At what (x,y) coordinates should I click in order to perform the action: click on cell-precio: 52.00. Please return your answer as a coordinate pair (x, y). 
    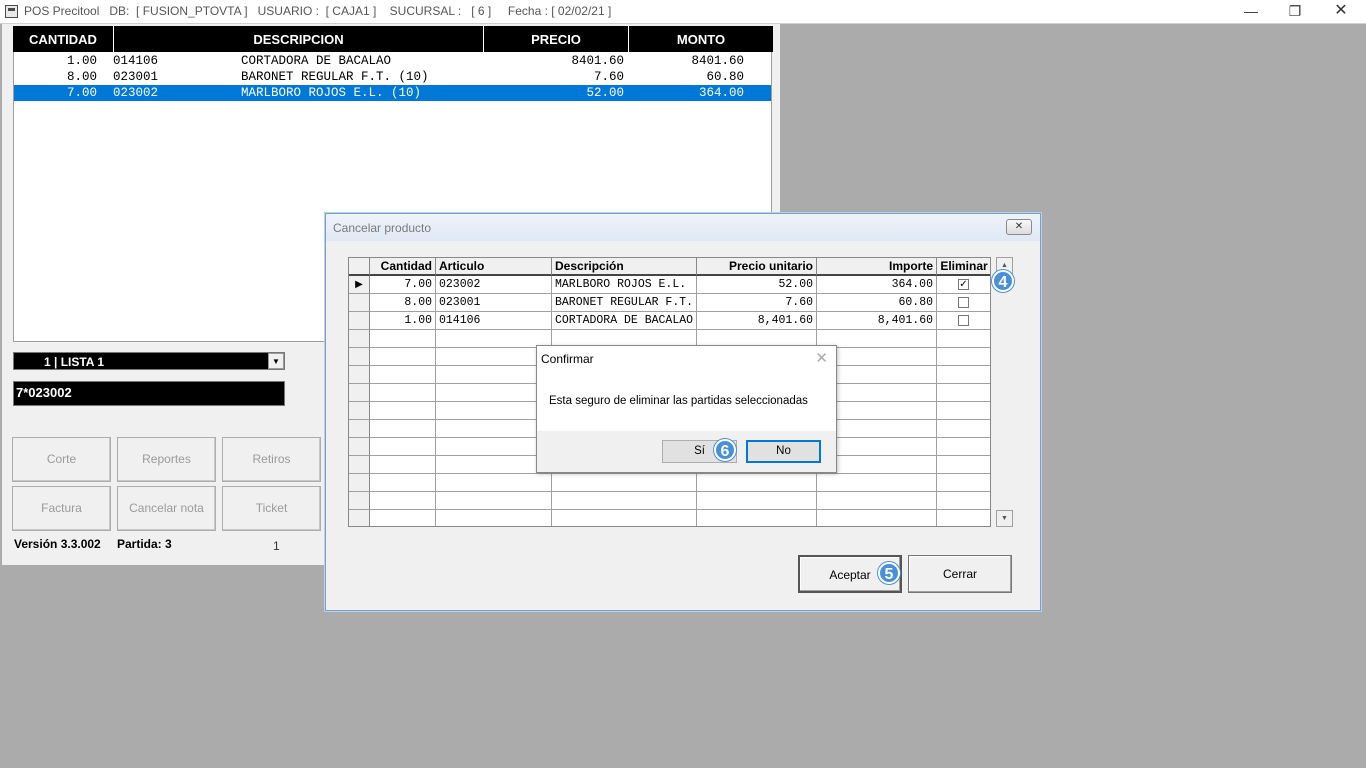
    Looking at the image, I should click on (757, 285).